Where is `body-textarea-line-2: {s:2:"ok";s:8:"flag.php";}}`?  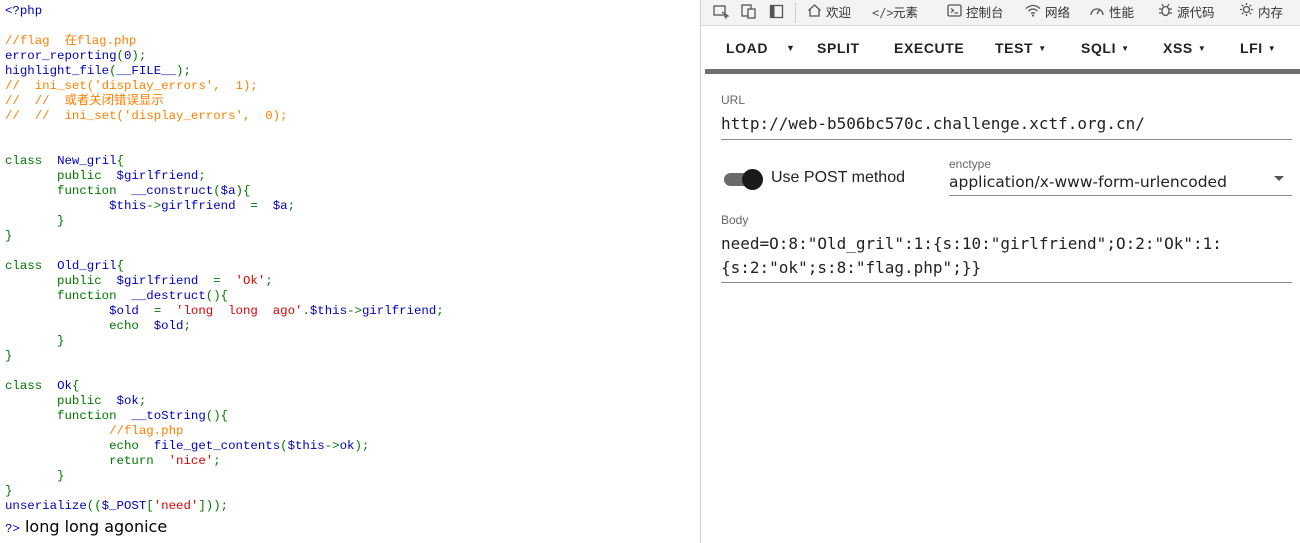 body-textarea-line-2: {s:2:"ok";s:8:"flag.php";}} is located at coordinates (851, 267).